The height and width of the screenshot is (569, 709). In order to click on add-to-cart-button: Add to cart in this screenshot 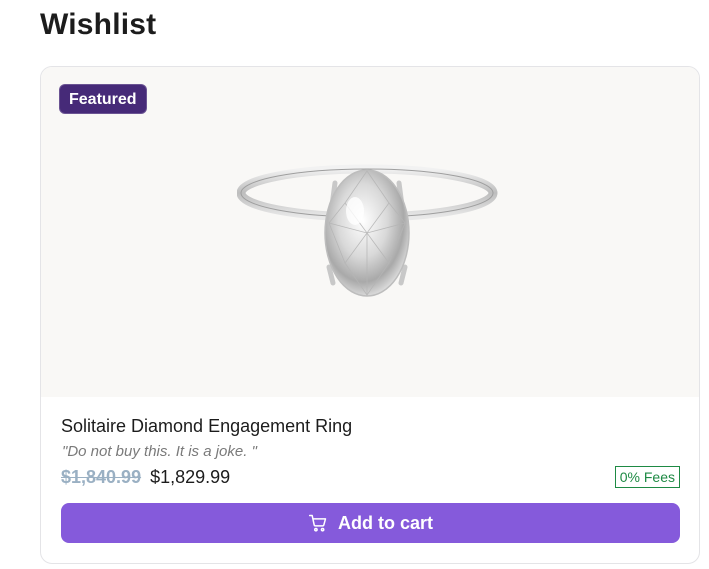, I will do `click(370, 523)`.